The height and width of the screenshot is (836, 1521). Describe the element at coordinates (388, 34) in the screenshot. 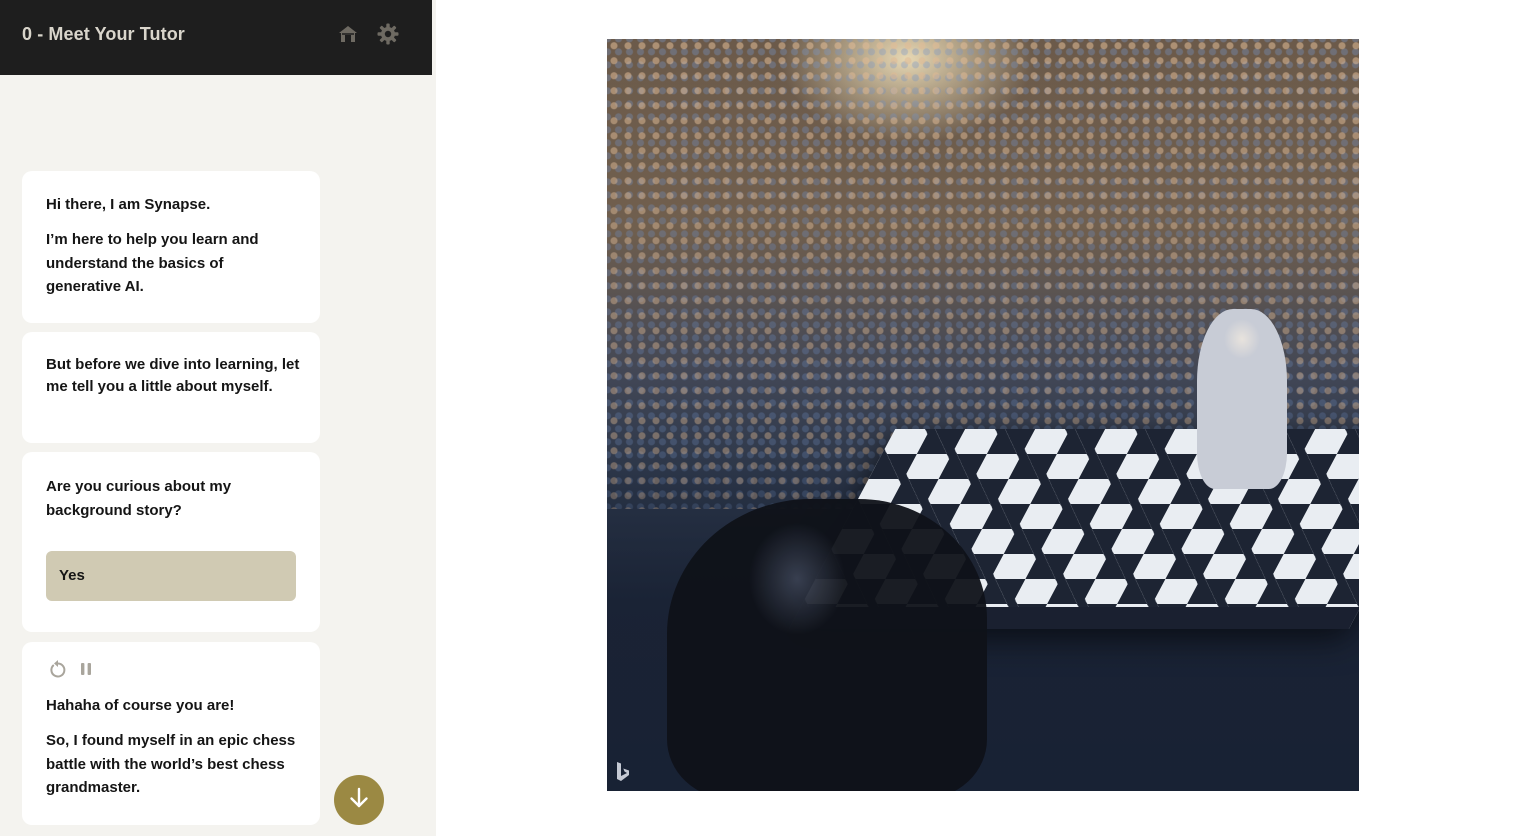

I see `gear-icon` at that location.